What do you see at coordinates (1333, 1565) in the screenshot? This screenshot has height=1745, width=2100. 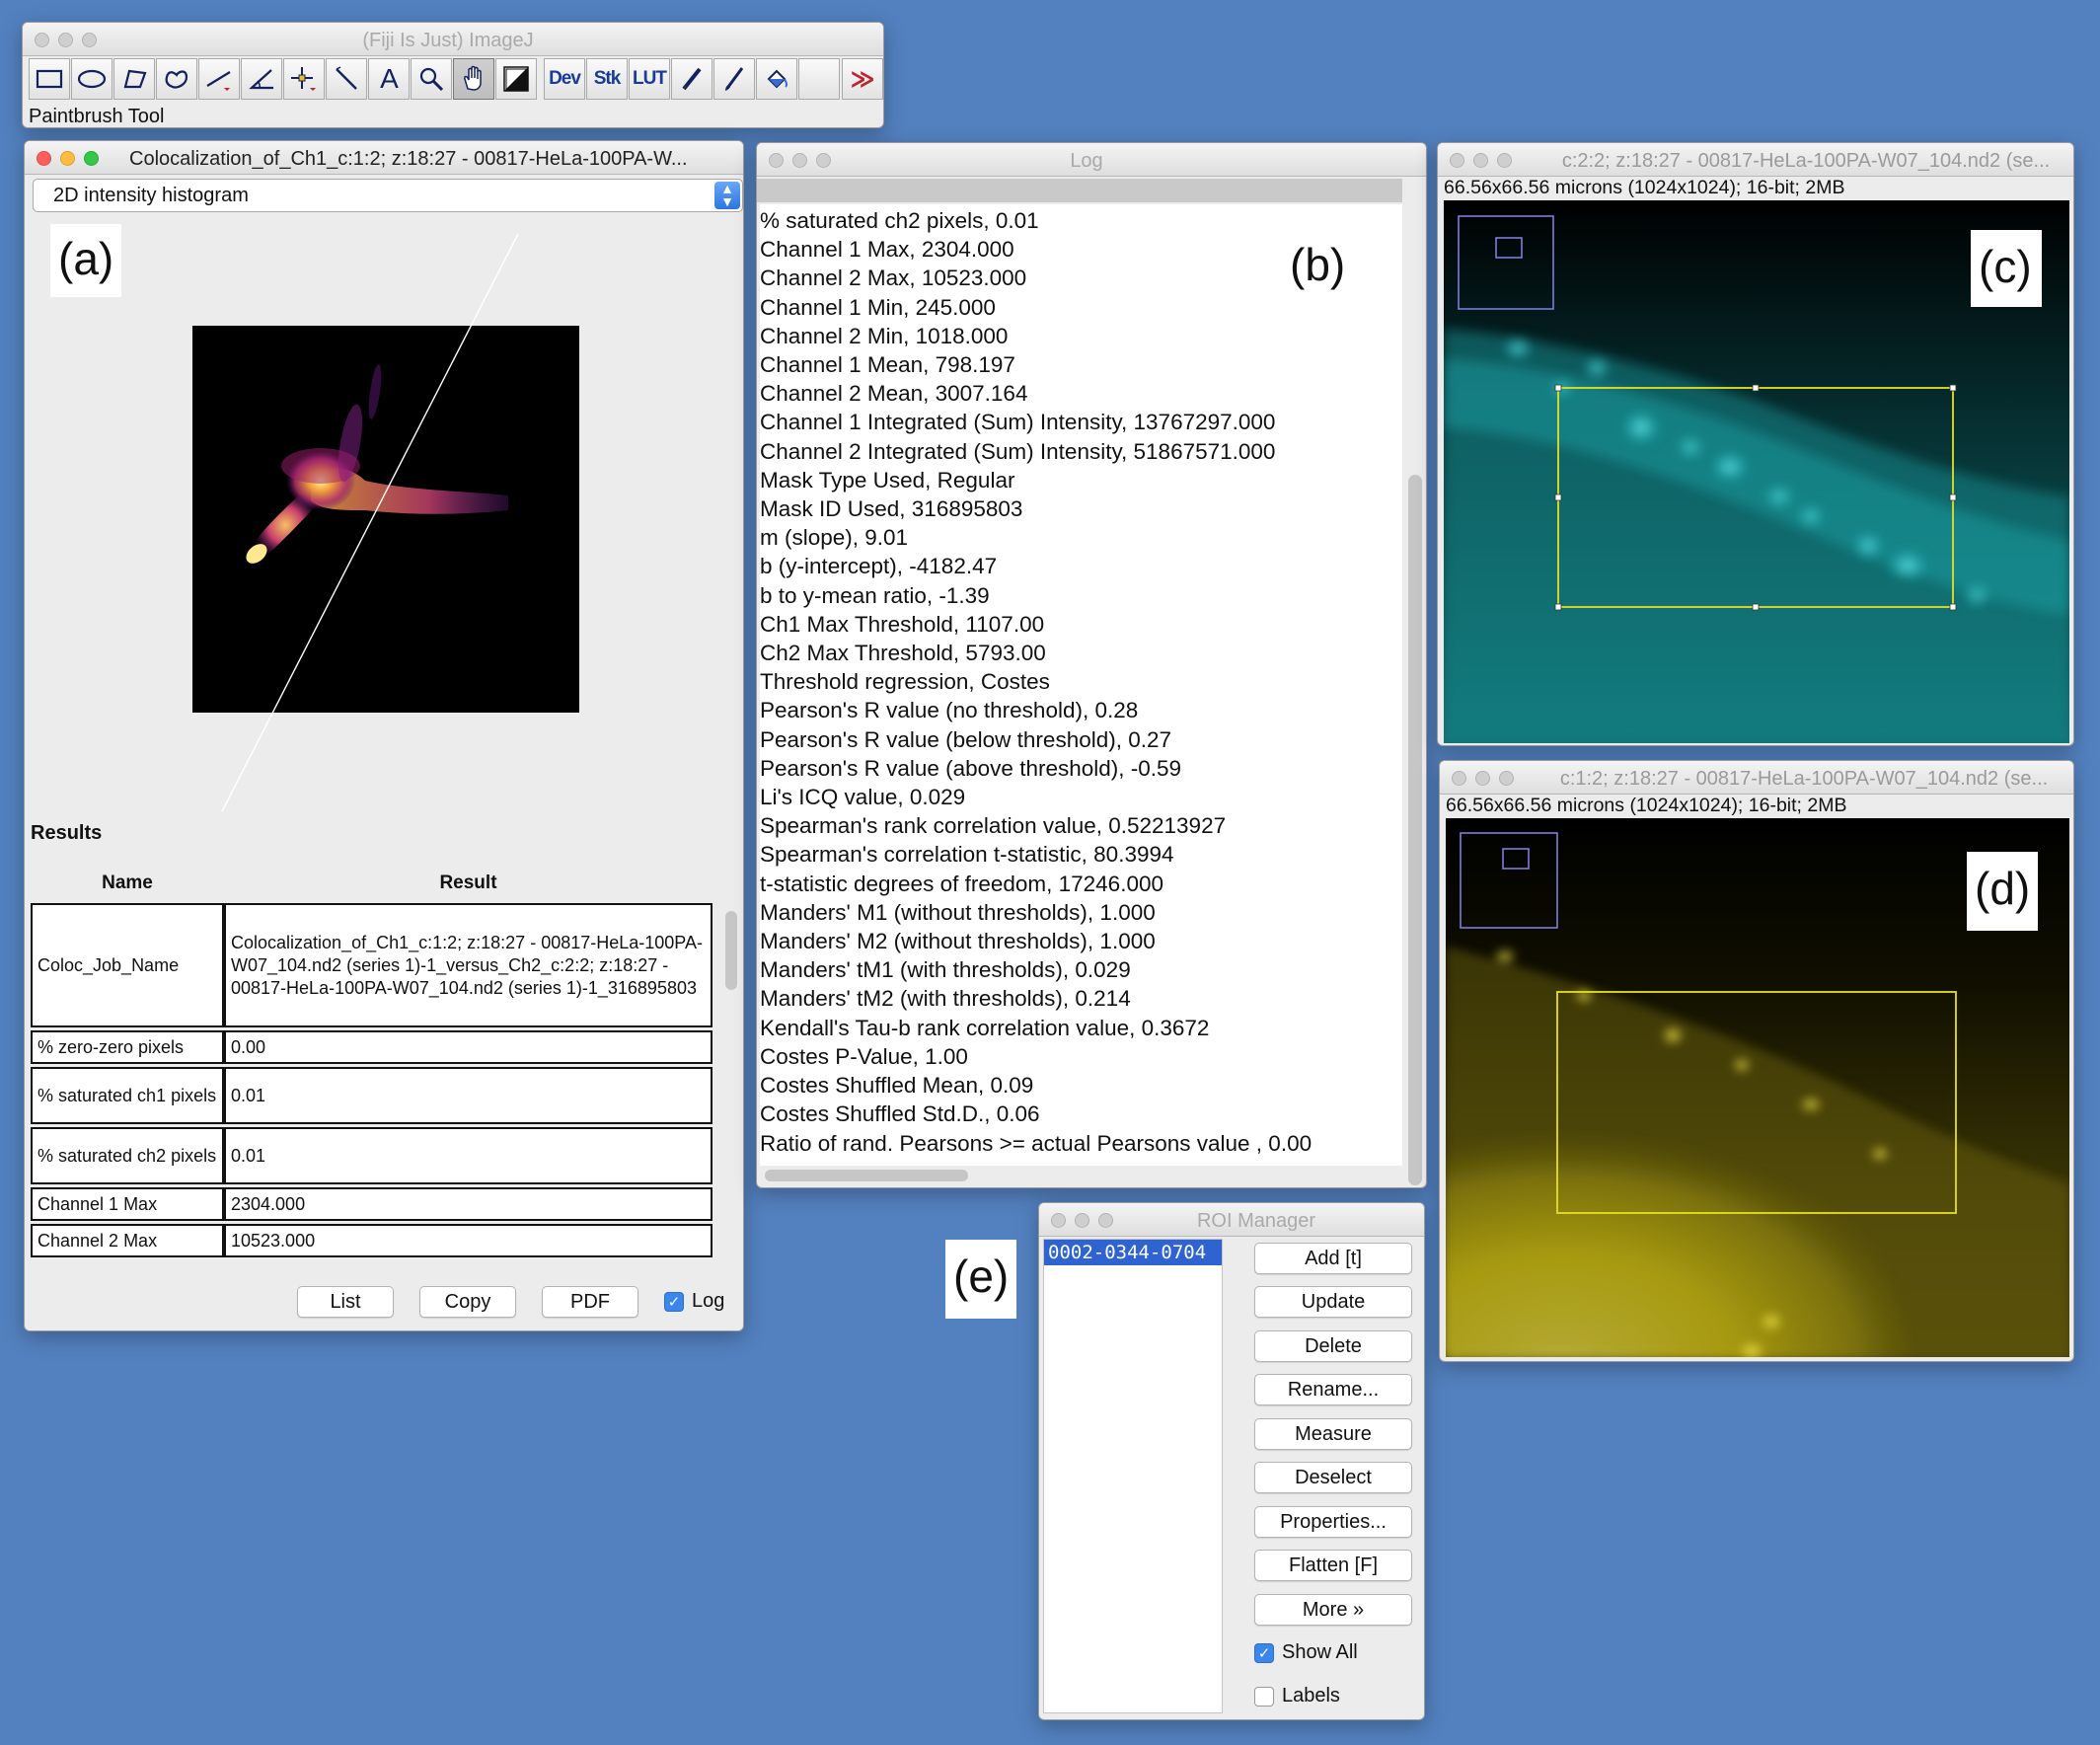 I see `flatten-button: Flatten [F]` at bounding box center [1333, 1565].